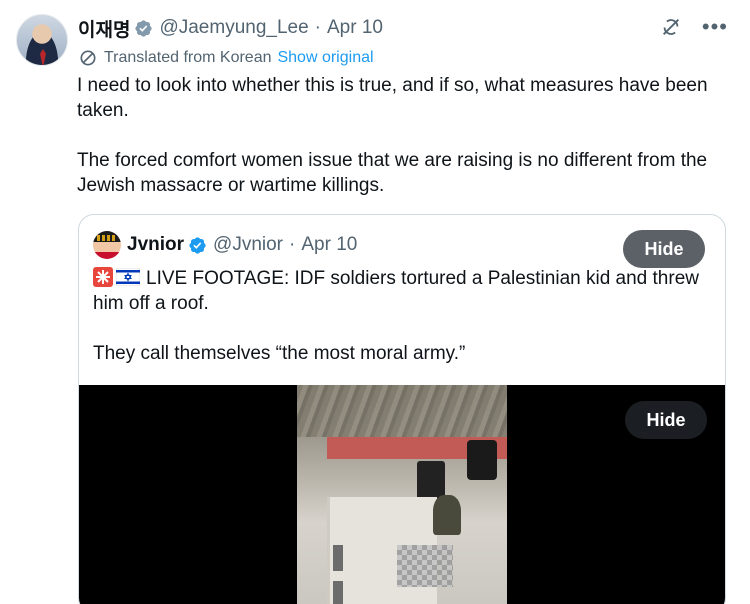  Describe the element at coordinates (666, 420) in the screenshot. I see `media-hide-button: Hide` at that location.